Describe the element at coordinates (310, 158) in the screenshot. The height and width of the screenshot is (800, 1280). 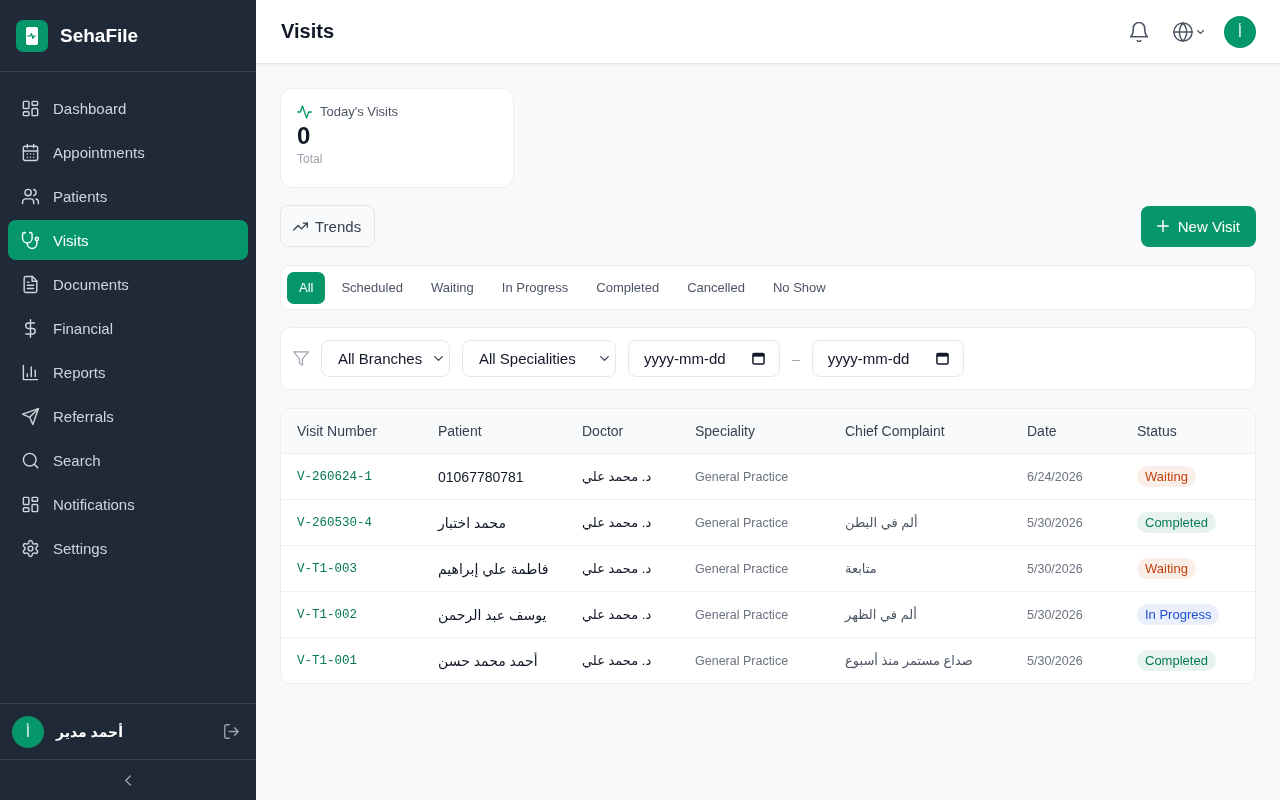
I see `stat-caption: Total` at that location.